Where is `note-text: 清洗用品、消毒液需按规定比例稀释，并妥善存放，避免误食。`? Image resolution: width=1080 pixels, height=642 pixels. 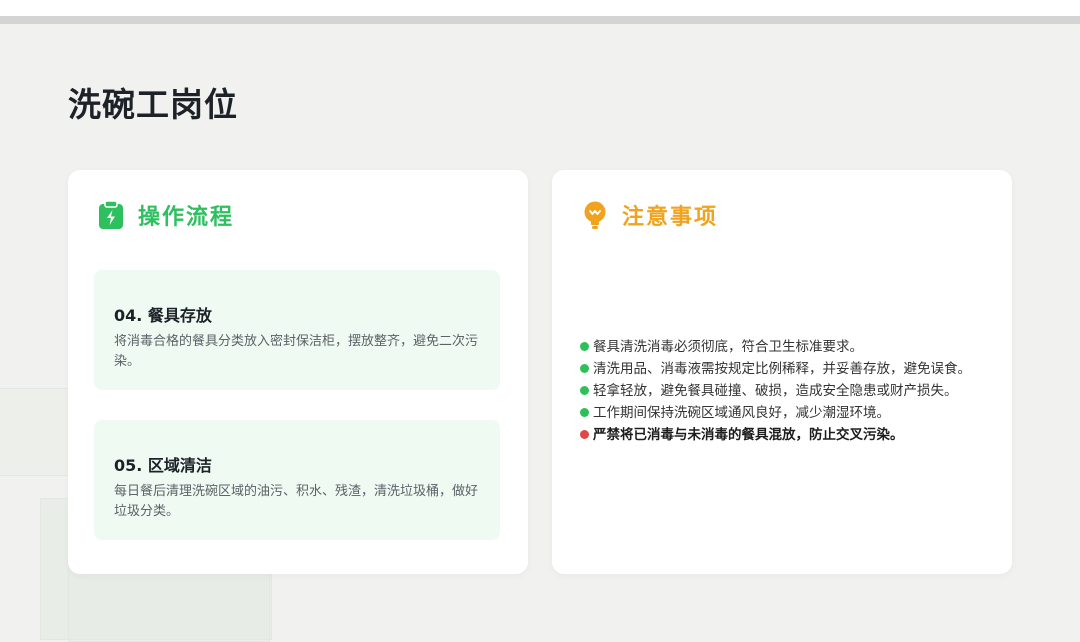
note-text: 清洗用品、消毒液需按规定比例稀释，并妥善存放，避免误食。 is located at coordinates (782, 369).